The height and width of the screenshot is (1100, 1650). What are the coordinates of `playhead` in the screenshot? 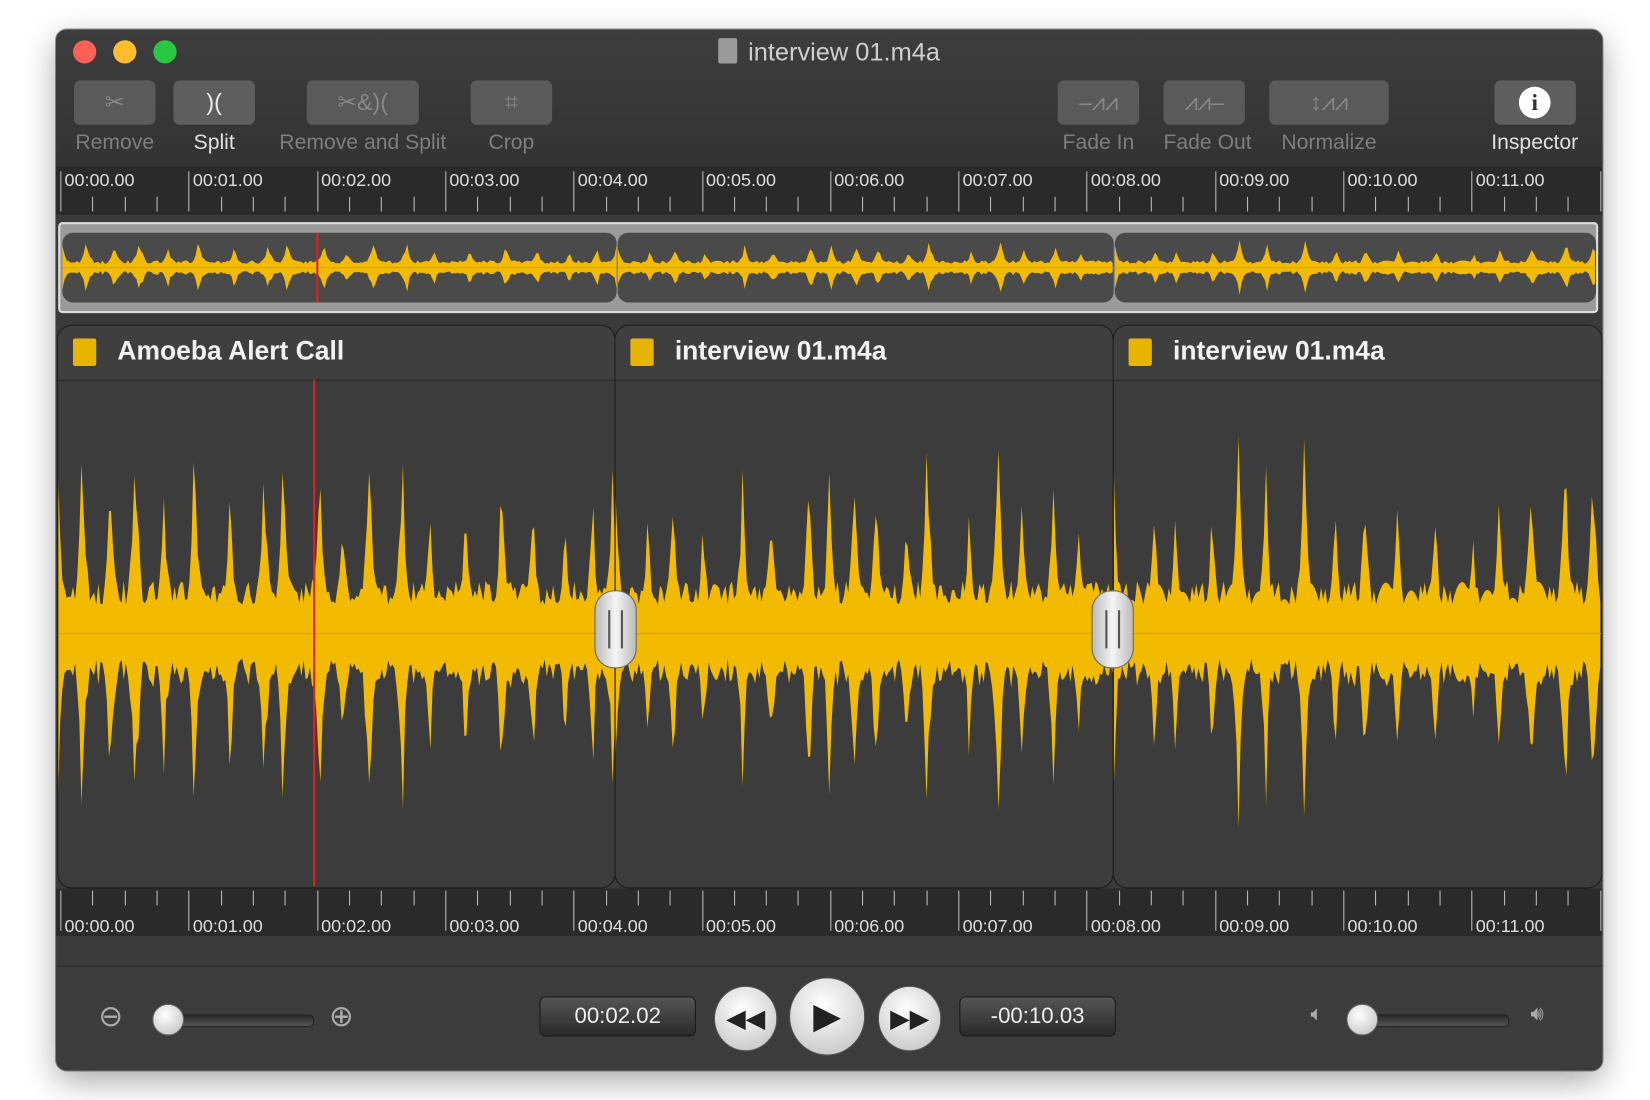 It's located at (314, 633).